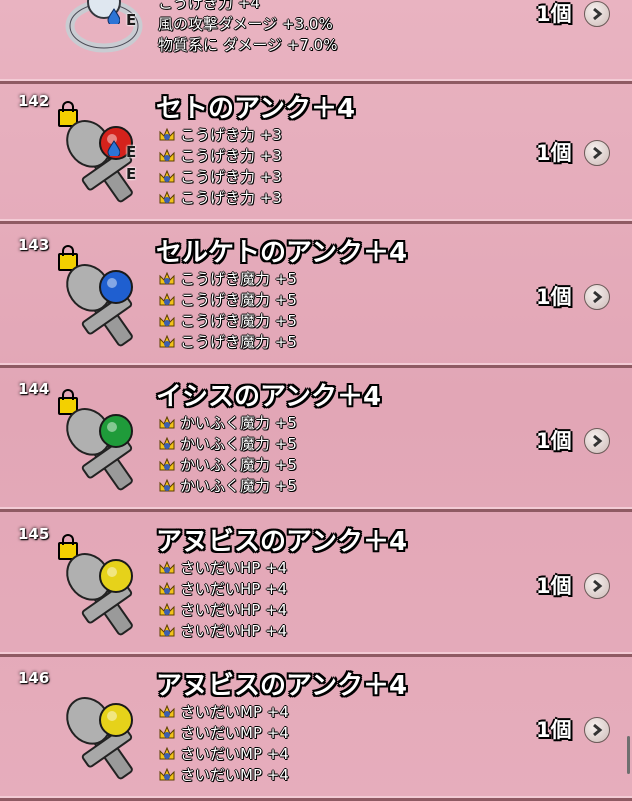  Describe the element at coordinates (34, 389) in the screenshot. I see `item-number: 144` at that location.